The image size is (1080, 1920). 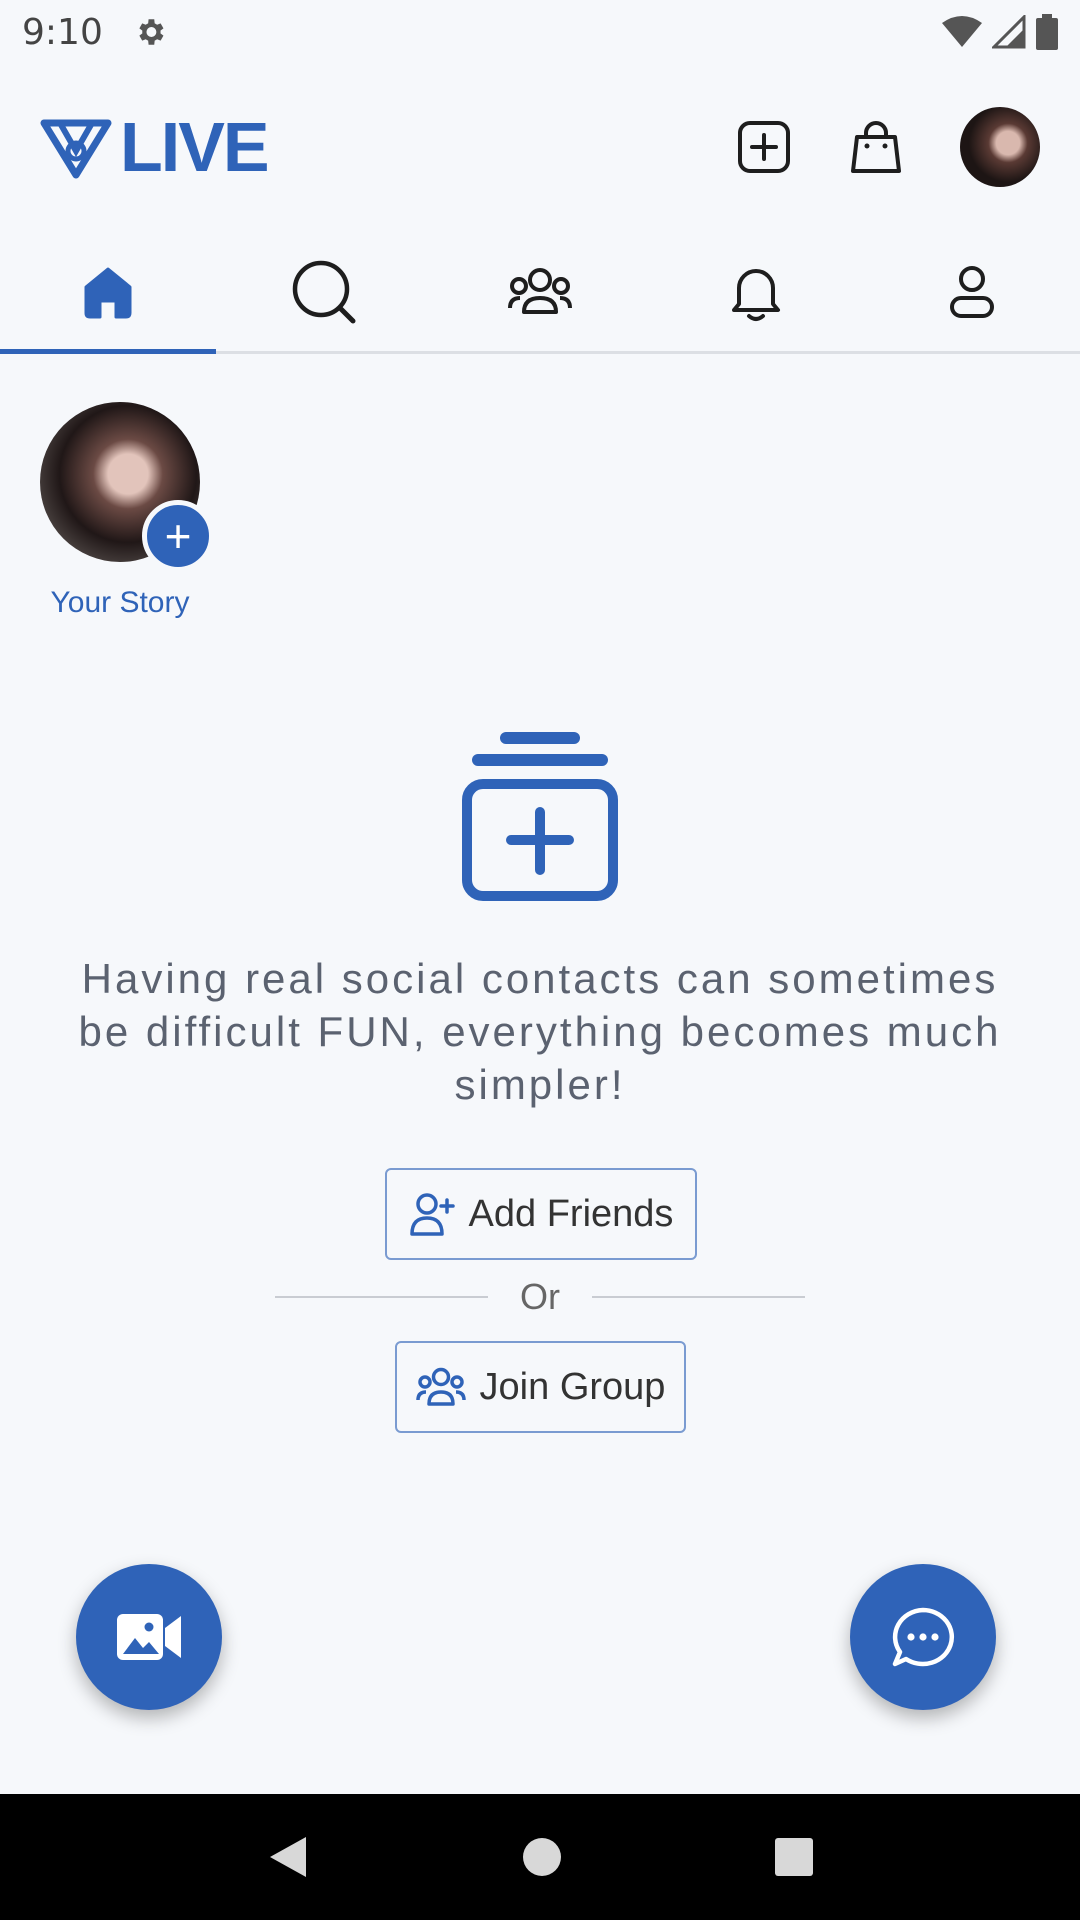 What do you see at coordinates (794, 1857) in the screenshot?
I see `recents-icon` at bounding box center [794, 1857].